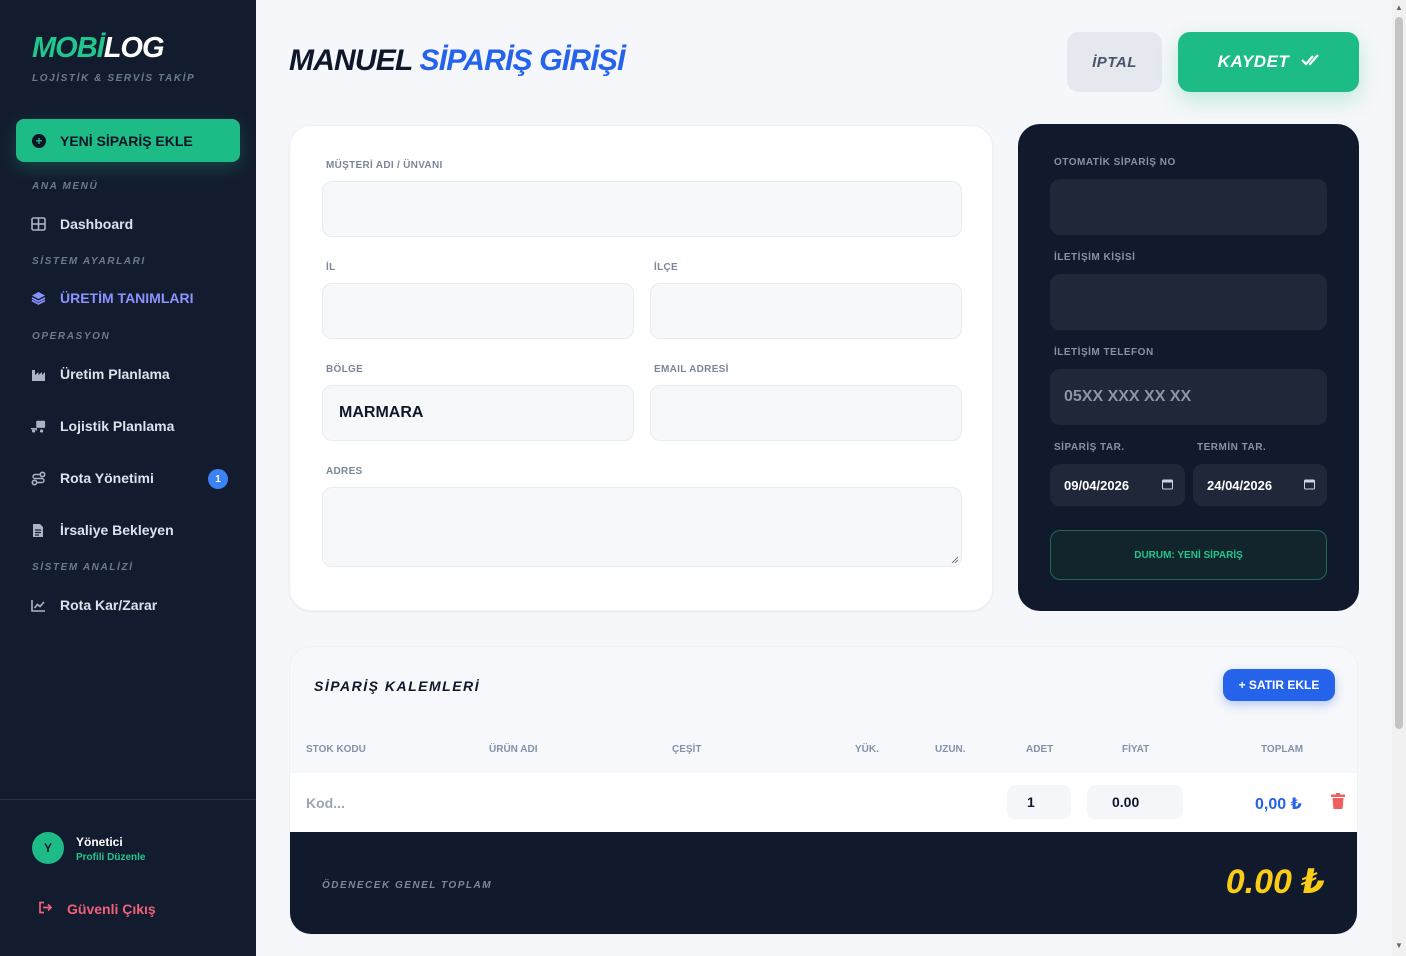 Image resolution: width=1406 pixels, height=956 pixels. Describe the element at coordinates (38, 374) in the screenshot. I see `industry-icon` at that location.